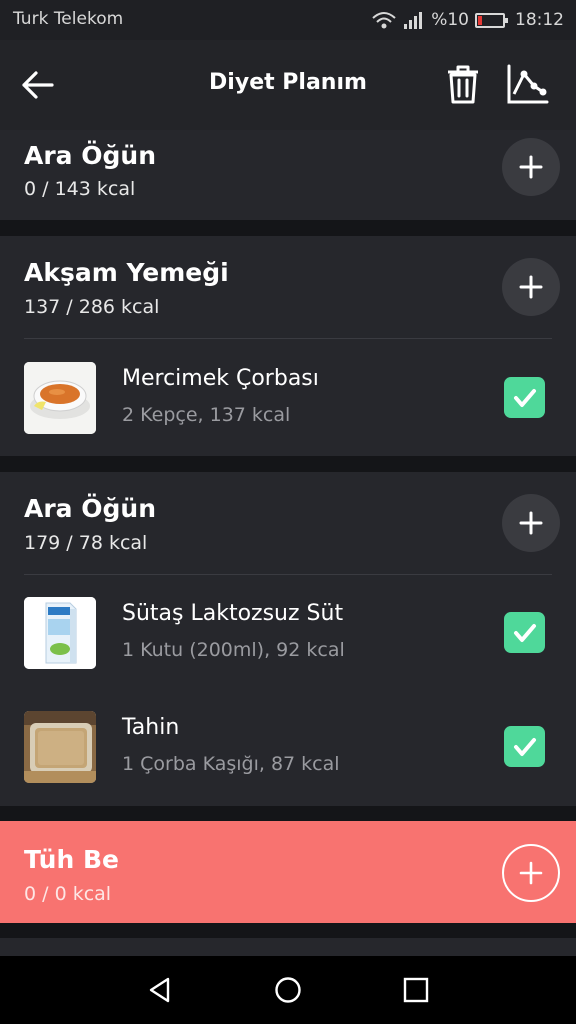 This screenshot has height=1024, width=576. Describe the element at coordinates (288, 872) in the screenshot. I see `cheat-meal-card: Tüh Be 0 / 0 kcal` at that location.